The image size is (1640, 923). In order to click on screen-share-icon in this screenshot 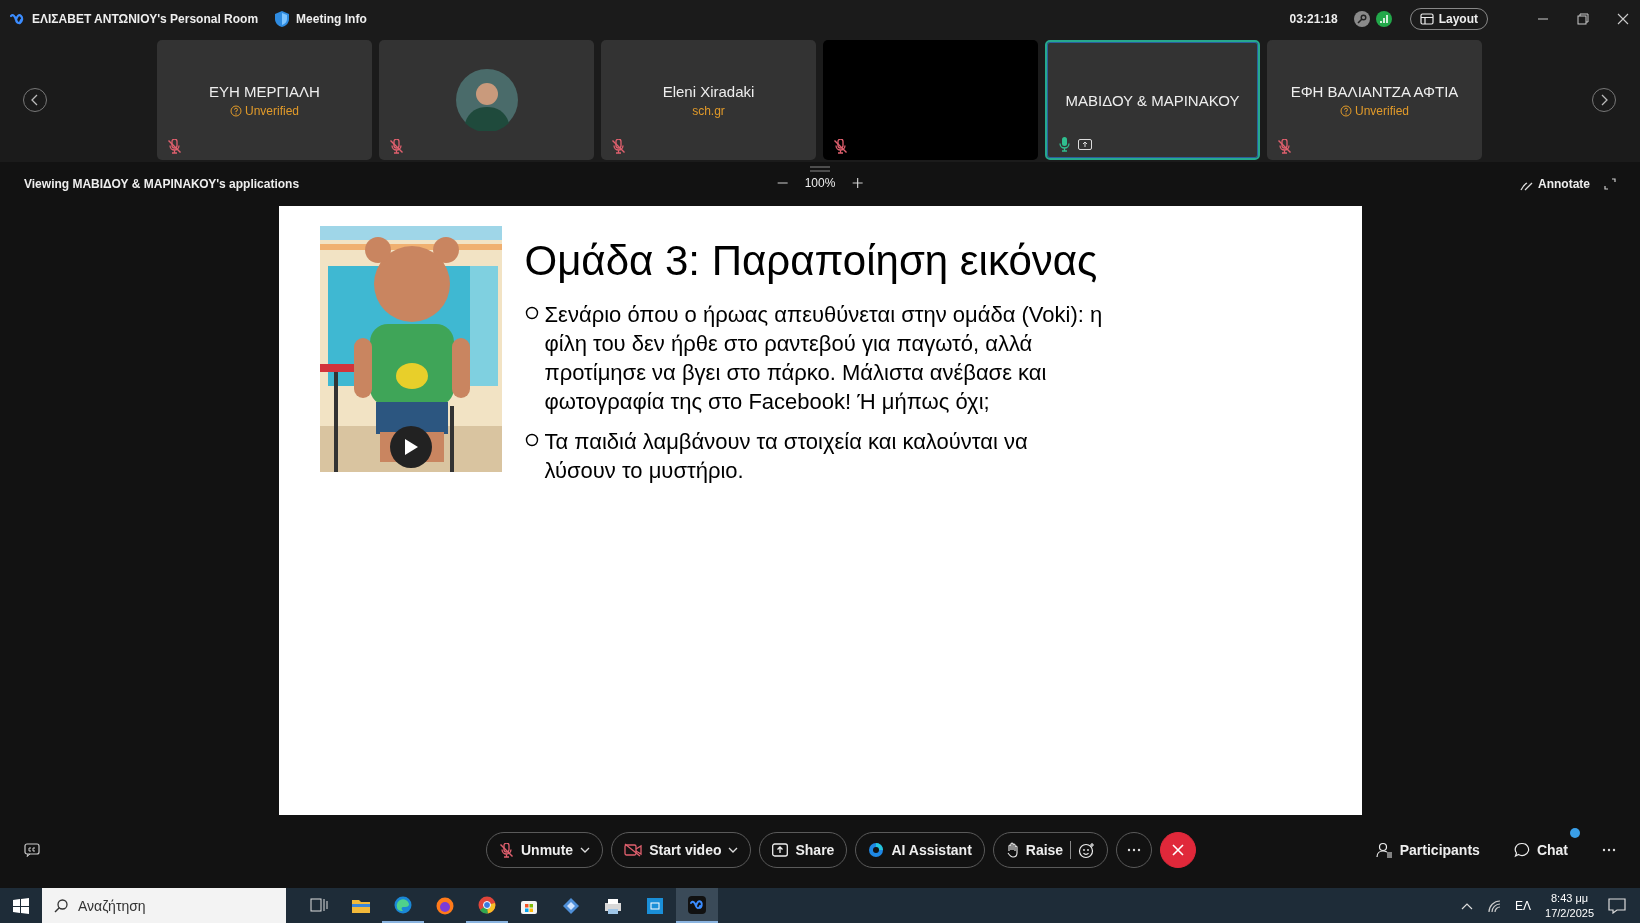, I will do `click(780, 850)`.